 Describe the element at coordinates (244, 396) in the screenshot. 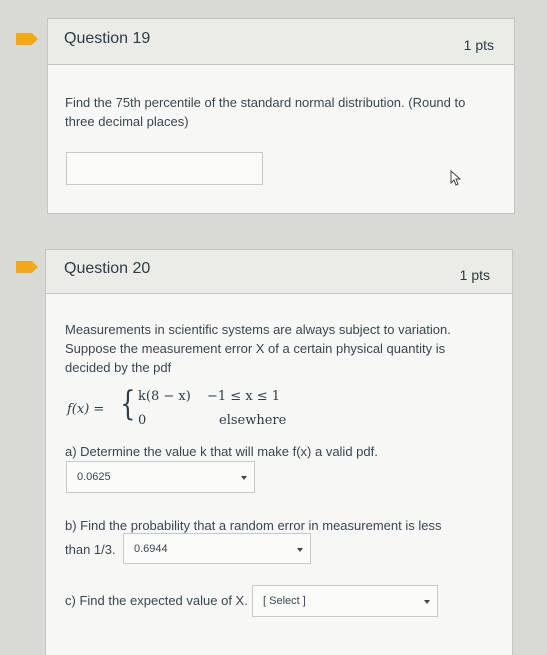

I see `formula-case1-cond: −1 ≤ x ≤ 1` at that location.